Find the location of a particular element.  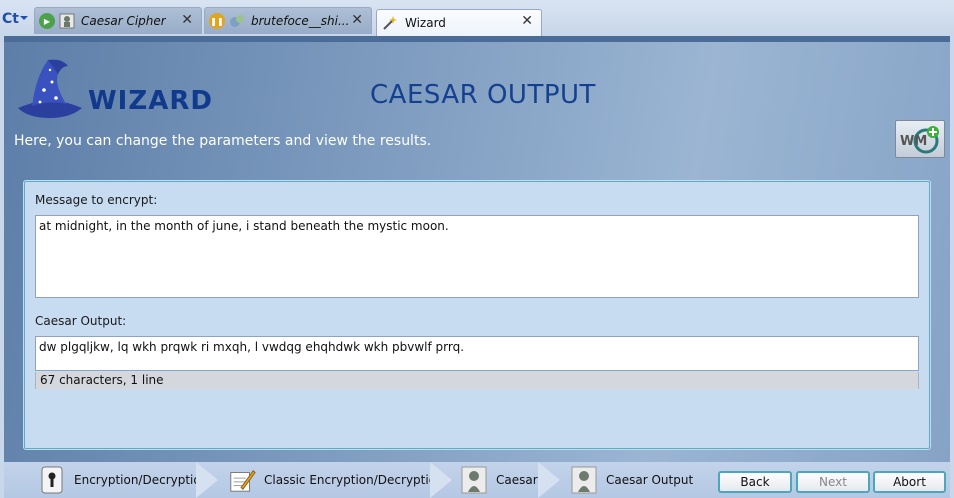

breadcrumb-item-encryption-decryption: Encryption/Decryption is located at coordinates (123, 480).